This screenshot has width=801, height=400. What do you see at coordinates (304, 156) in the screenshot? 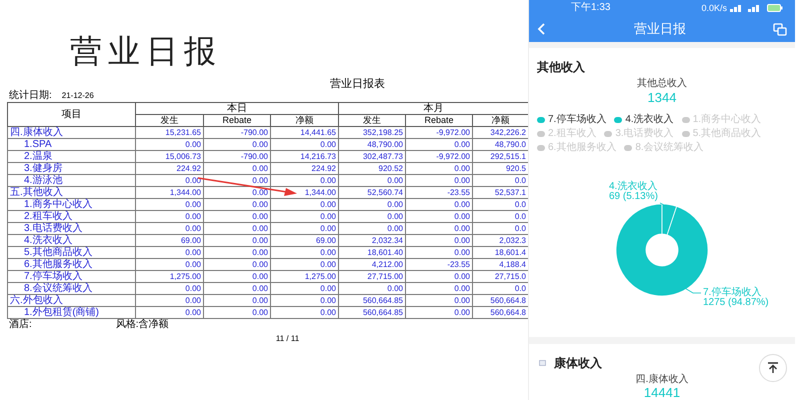
I see `table-cell: 14,216.73` at bounding box center [304, 156].